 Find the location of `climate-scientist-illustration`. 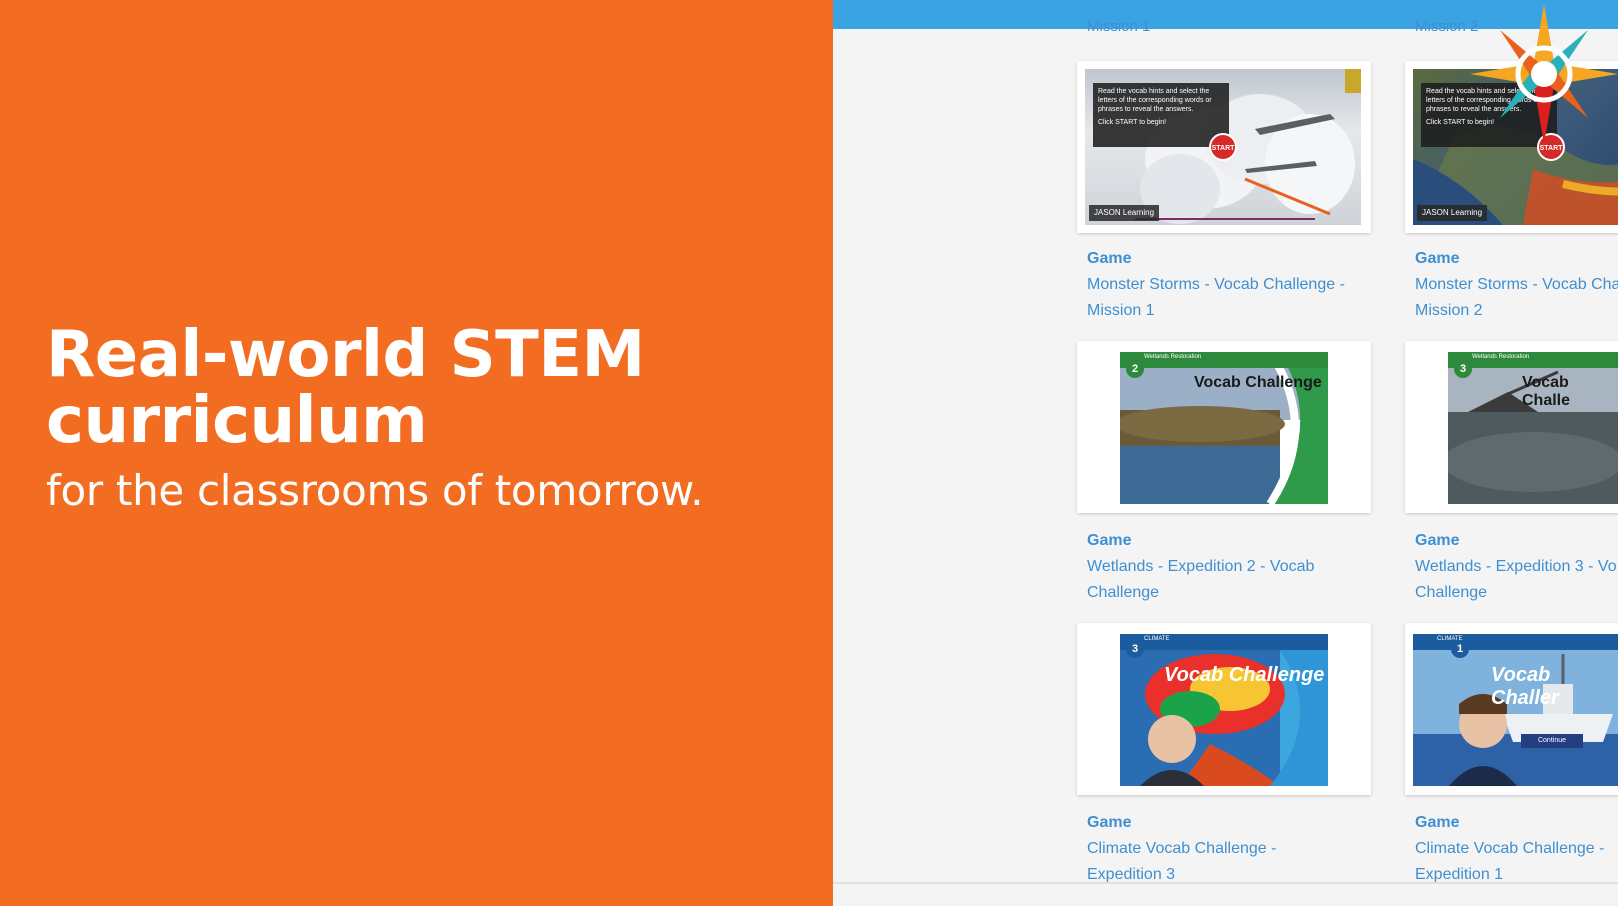

climate-scientist-illustration is located at coordinates (1224, 718).